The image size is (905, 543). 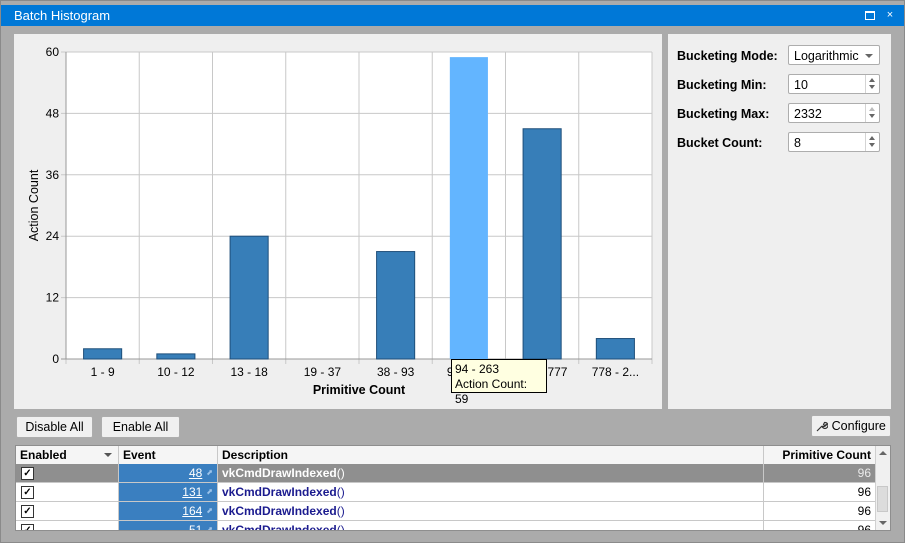 What do you see at coordinates (53, 52) in the screenshot?
I see `y-tick-label: 60` at bounding box center [53, 52].